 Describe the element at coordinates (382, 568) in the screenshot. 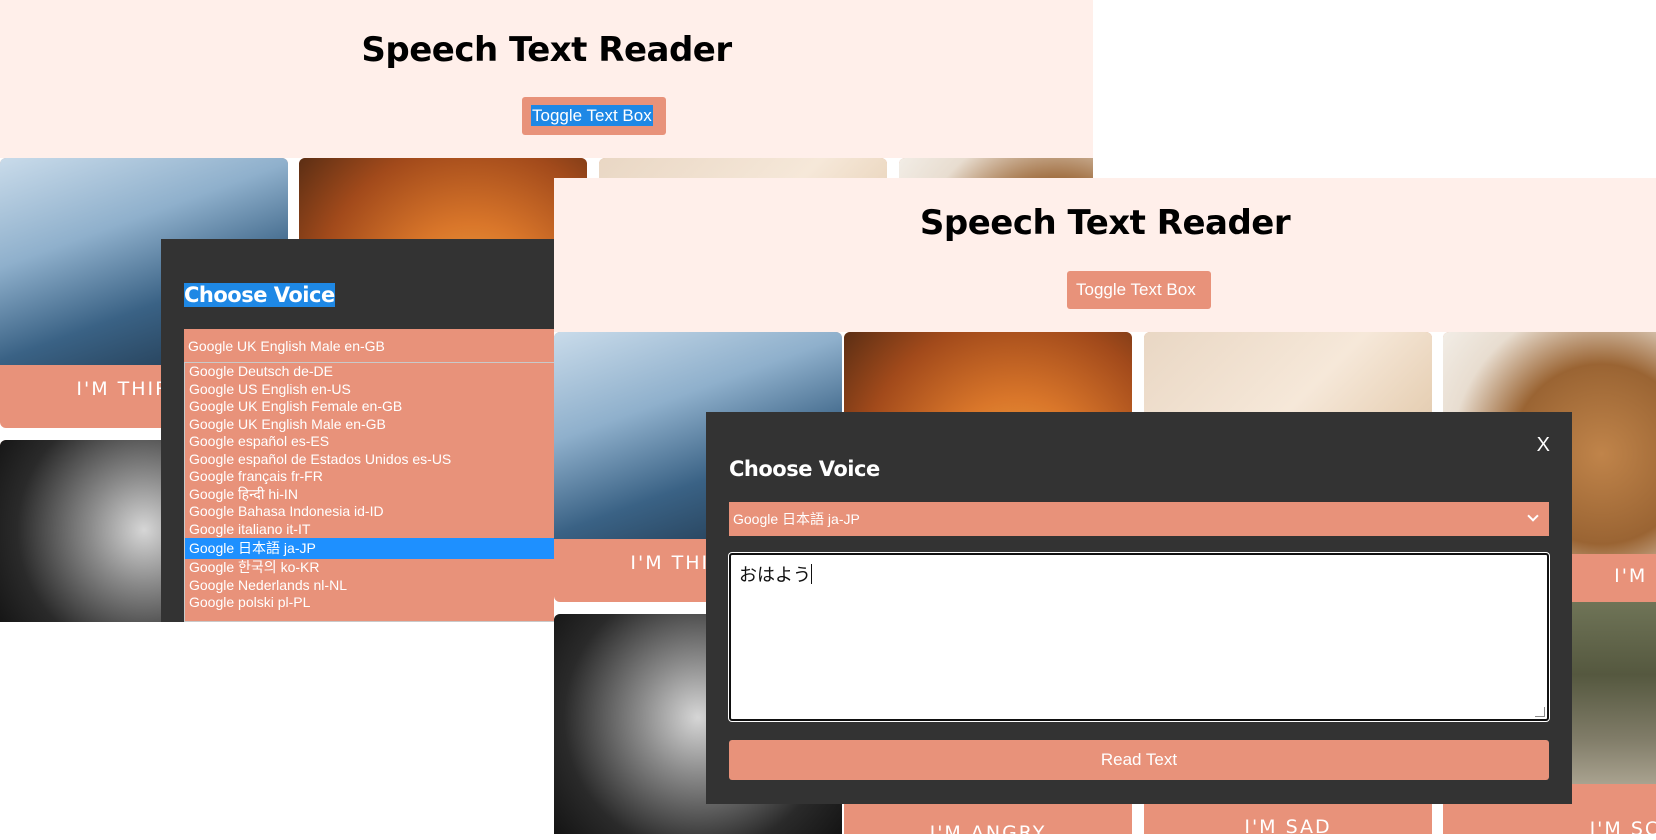

I see `voice-option: Google 한국의 ko-KR` at that location.